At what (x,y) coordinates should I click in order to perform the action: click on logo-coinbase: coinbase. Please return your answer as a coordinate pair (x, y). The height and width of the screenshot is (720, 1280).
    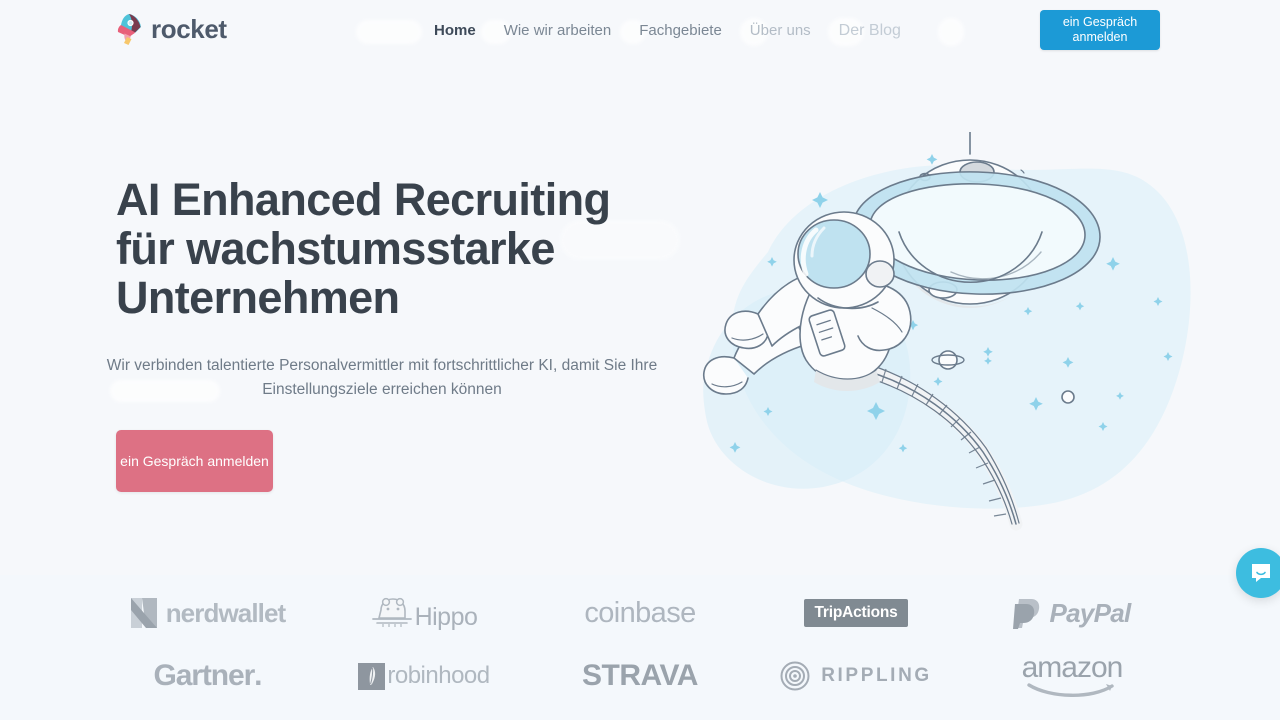
    Looking at the image, I should click on (640, 613).